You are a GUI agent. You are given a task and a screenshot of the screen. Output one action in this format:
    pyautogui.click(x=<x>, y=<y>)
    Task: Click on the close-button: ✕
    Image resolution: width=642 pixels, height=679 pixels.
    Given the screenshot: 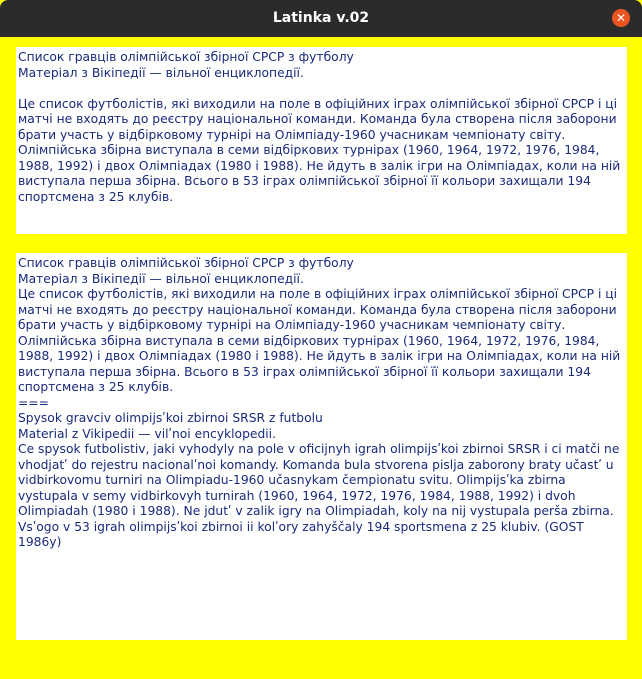 What is the action you would take?
    pyautogui.click(x=621, y=18)
    